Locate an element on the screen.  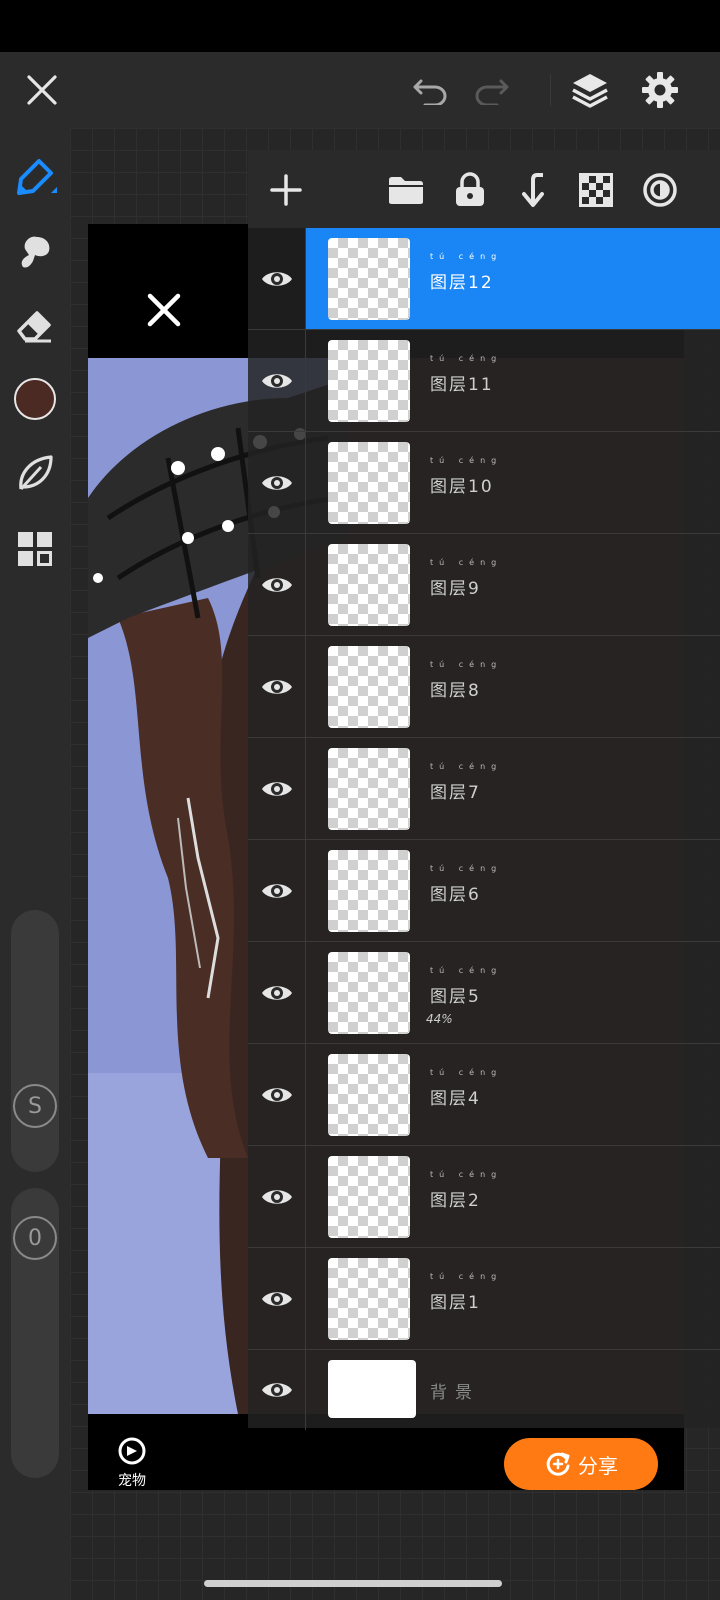
share-label: 分享 is located at coordinates (598, 1465).